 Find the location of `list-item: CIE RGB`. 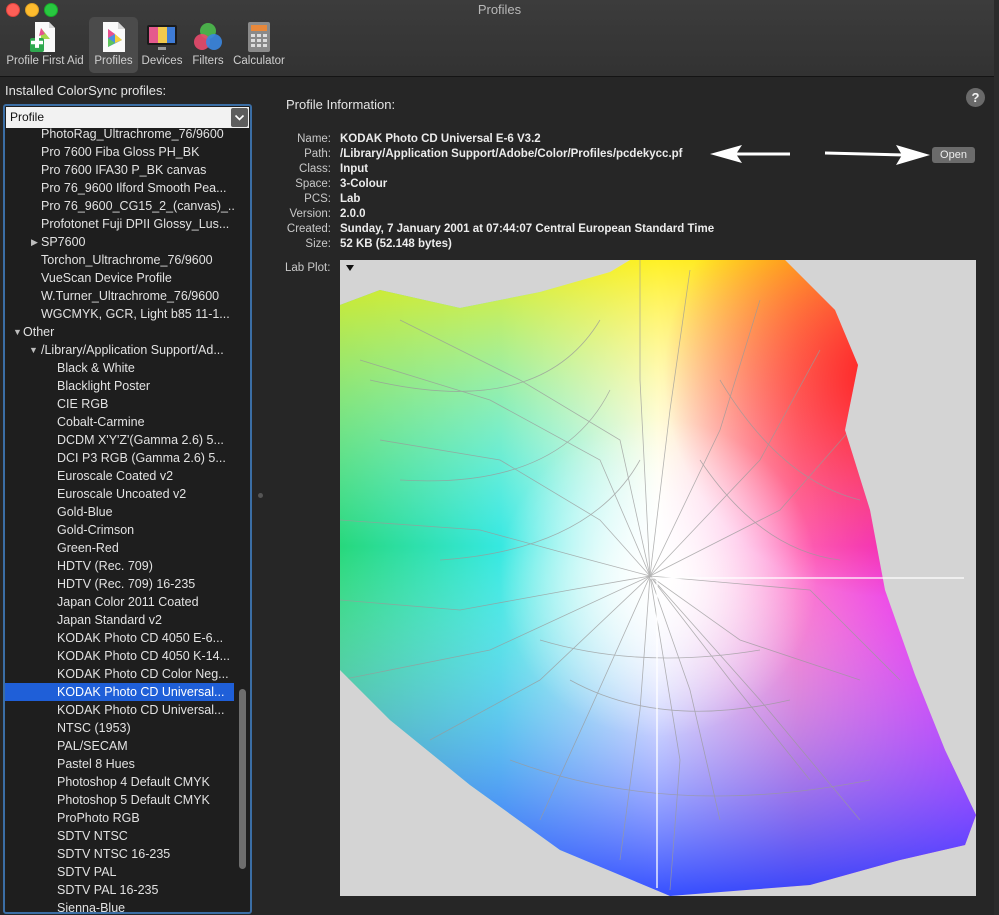

list-item: CIE RGB is located at coordinates (119, 404).